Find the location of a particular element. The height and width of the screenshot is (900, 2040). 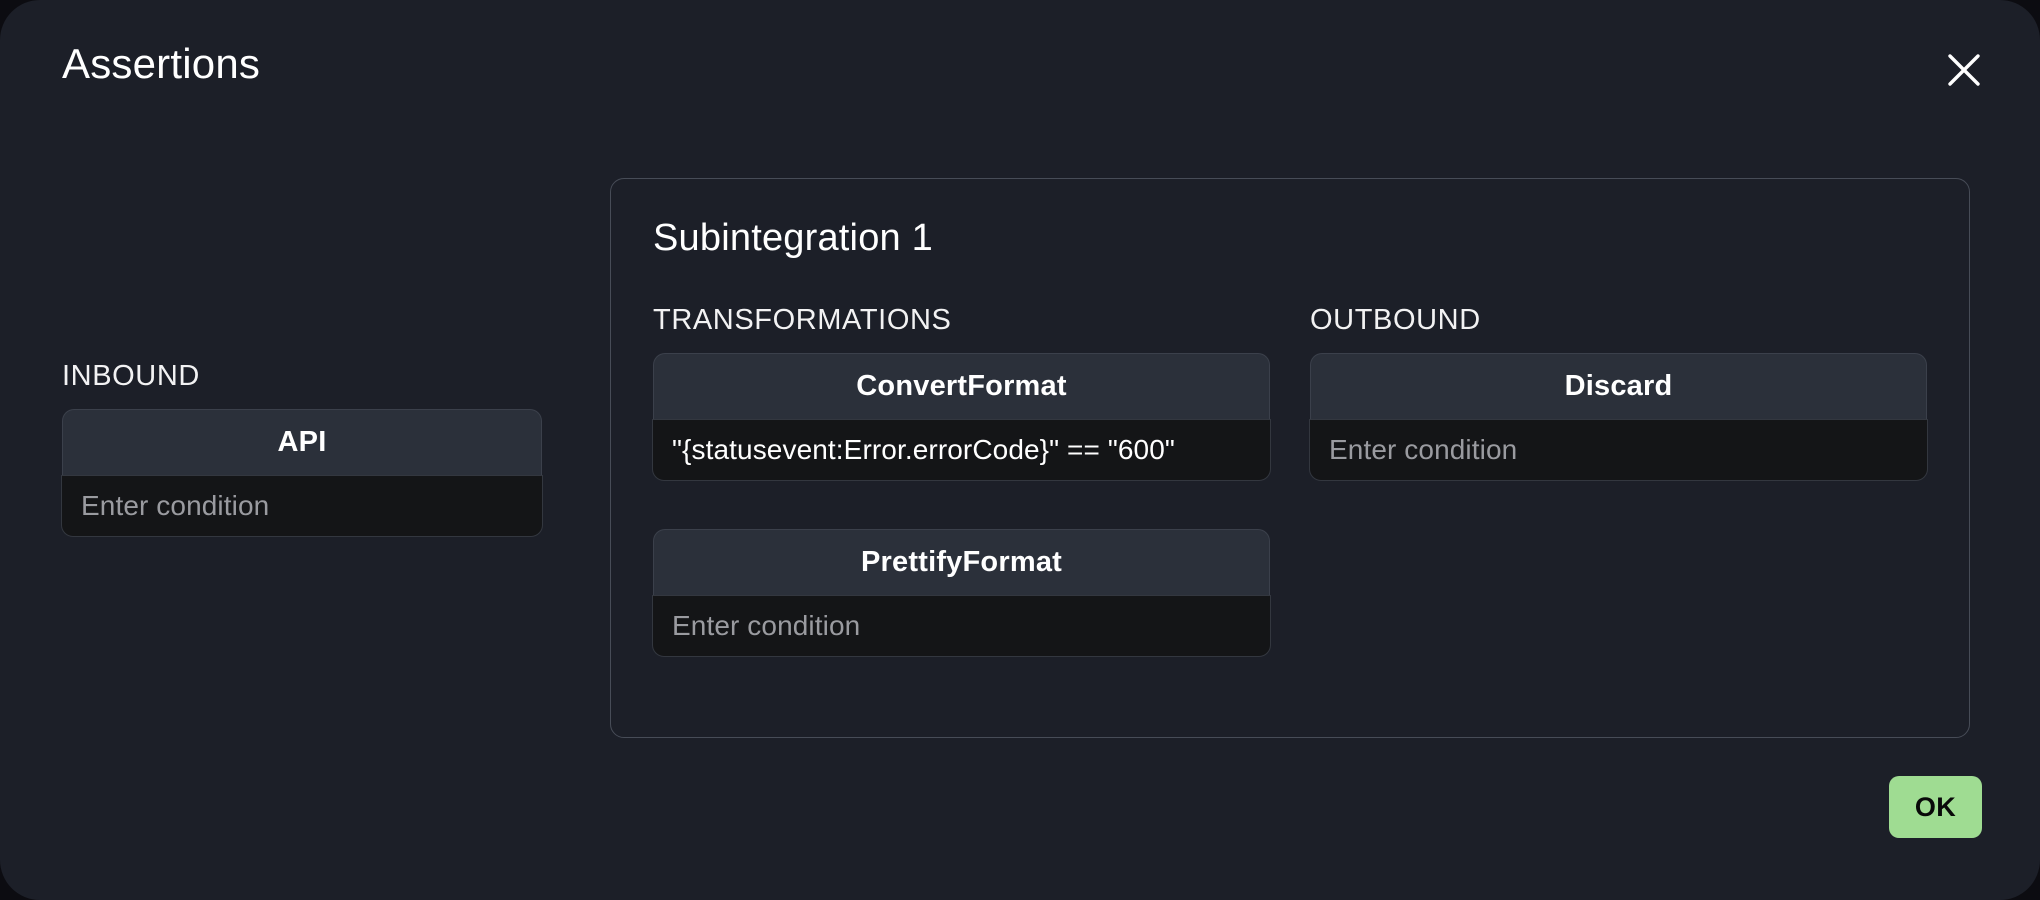

close-button is located at coordinates (1964, 70).